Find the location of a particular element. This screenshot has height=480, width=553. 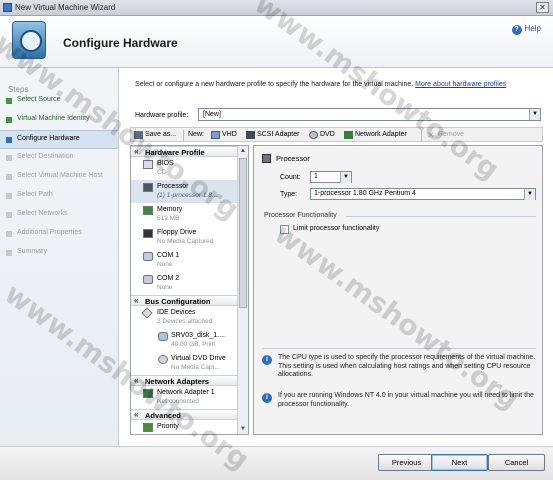

item-name: Processor is located at coordinates (173, 186).